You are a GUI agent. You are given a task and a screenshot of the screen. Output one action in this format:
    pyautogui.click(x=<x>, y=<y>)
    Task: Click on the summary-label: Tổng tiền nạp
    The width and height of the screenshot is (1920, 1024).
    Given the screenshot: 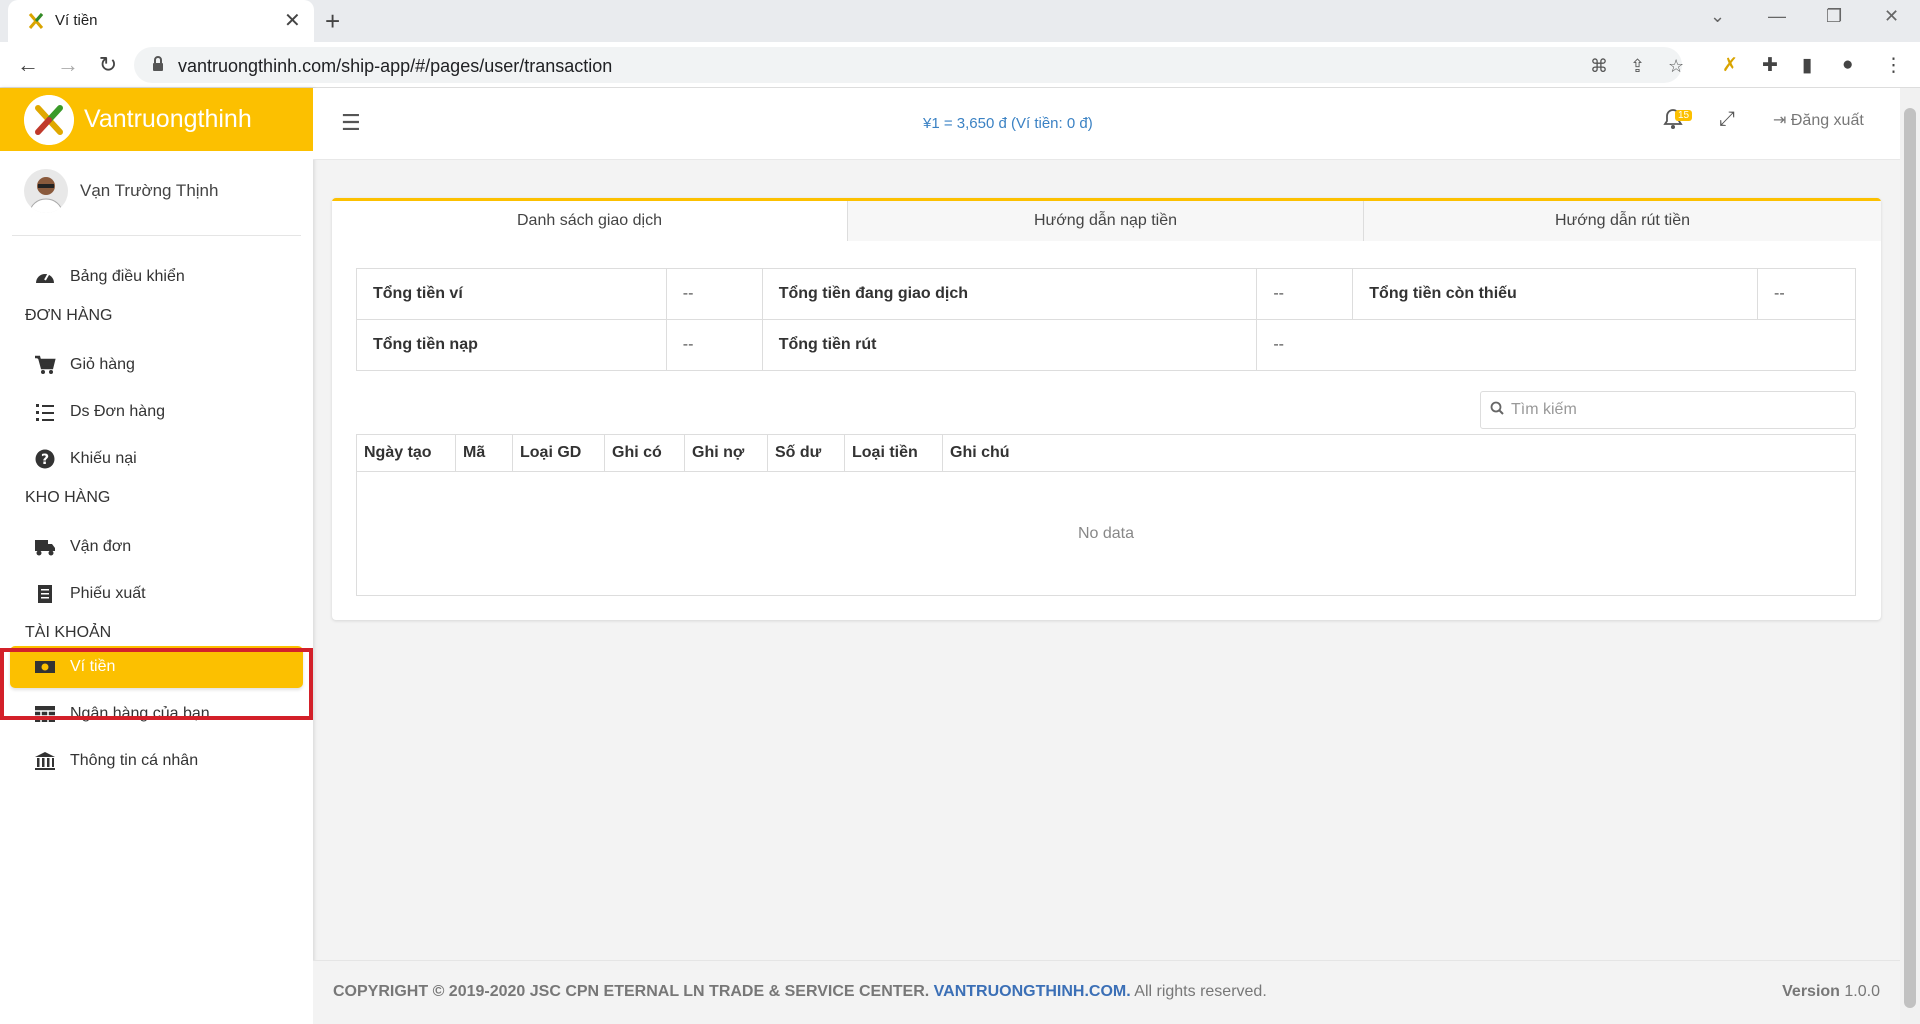 What is the action you would take?
    pyautogui.click(x=511, y=345)
    